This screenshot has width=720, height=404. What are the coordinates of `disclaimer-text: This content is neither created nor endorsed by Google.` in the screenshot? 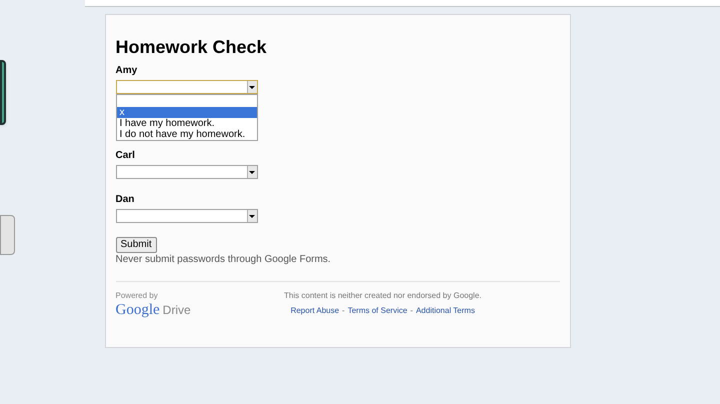 It's located at (383, 296).